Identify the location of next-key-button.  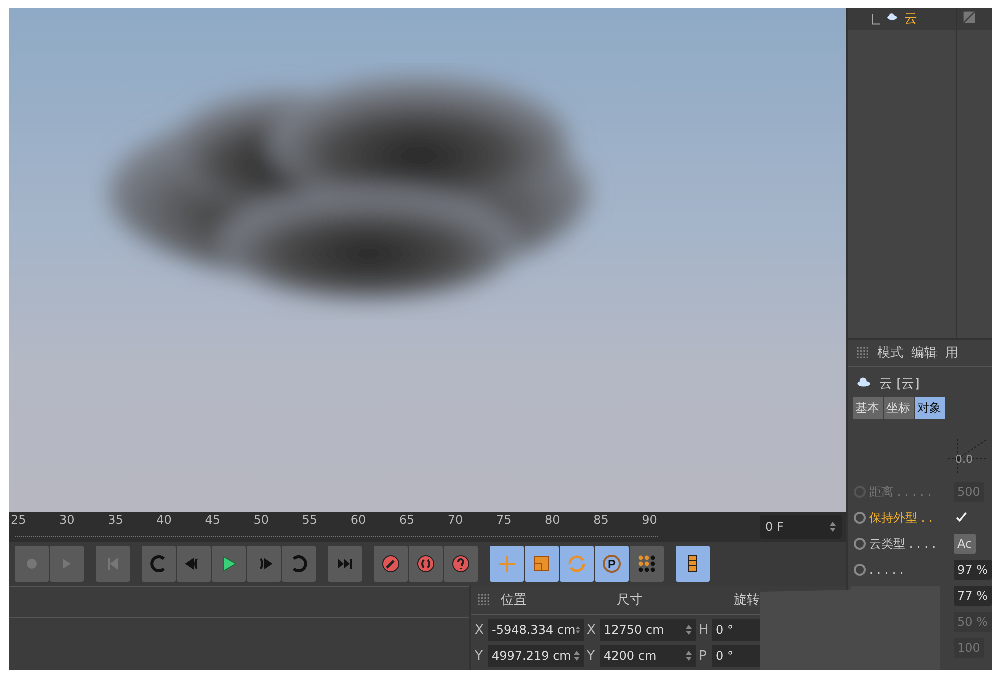
(299, 564).